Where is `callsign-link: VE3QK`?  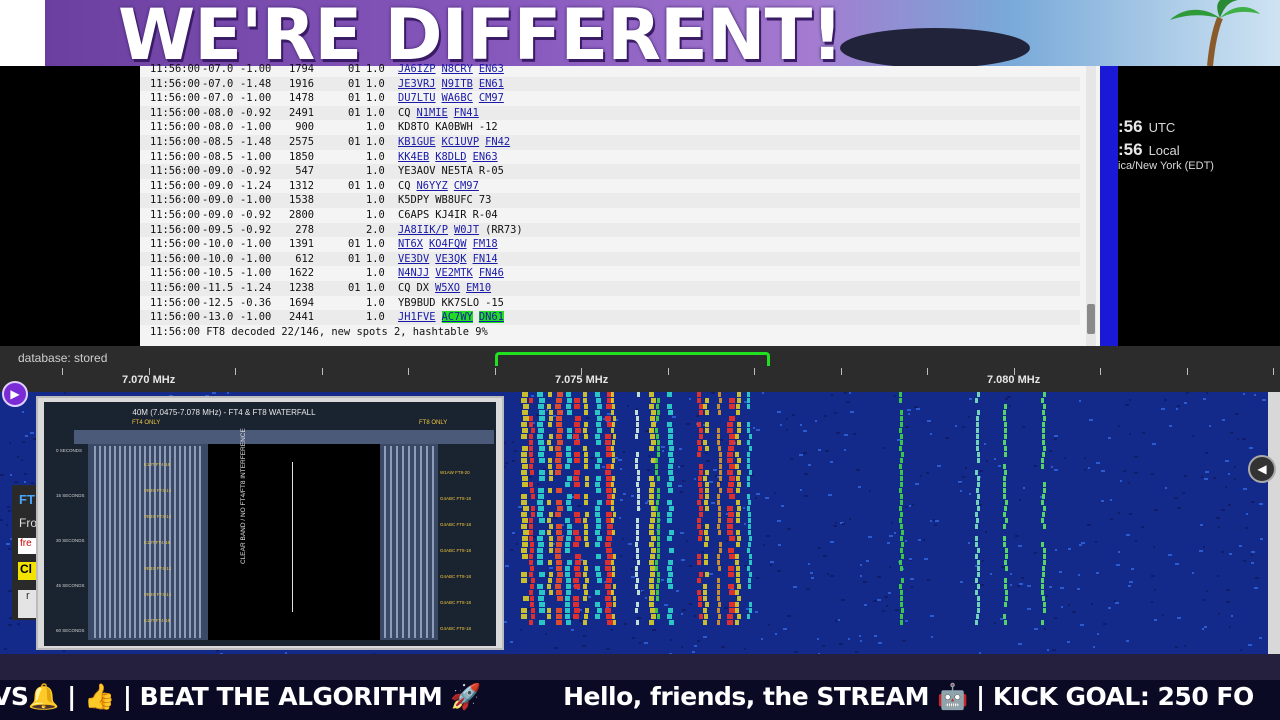
callsign-link: VE3QK is located at coordinates (450, 259).